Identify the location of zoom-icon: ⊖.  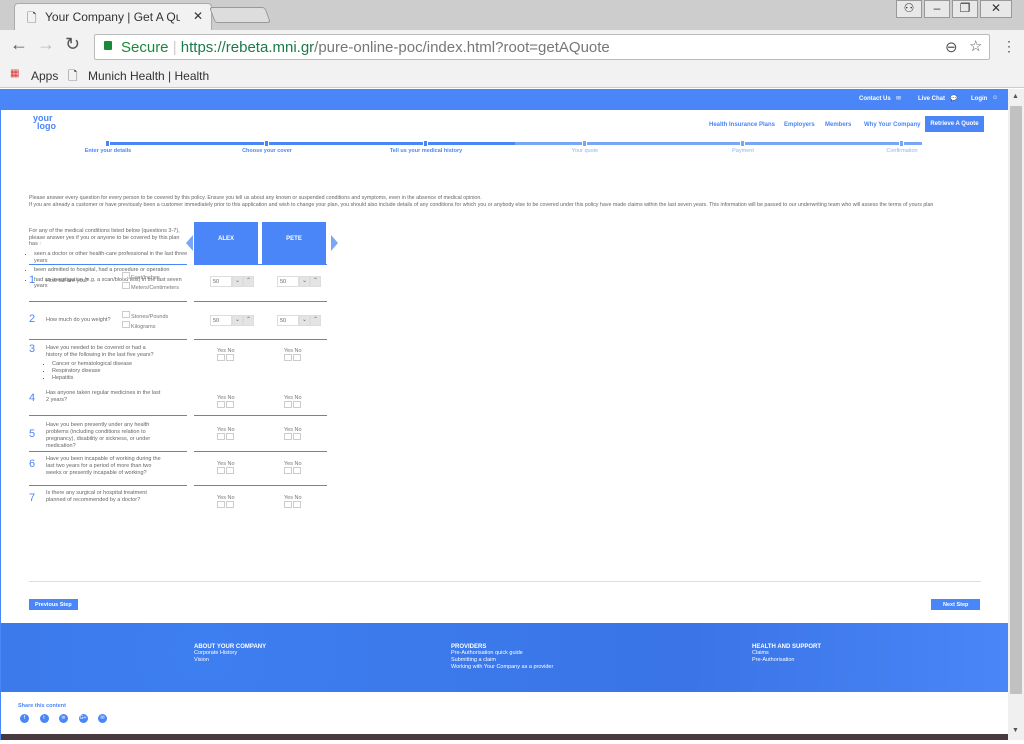
(951, 47).